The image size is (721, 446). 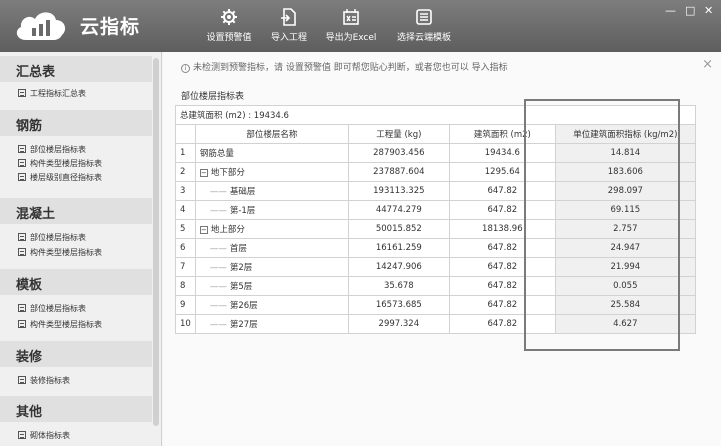 I want to click on sidebar-item-formwork-floor: 部位楼层指标表, so click(x=52, y=308).